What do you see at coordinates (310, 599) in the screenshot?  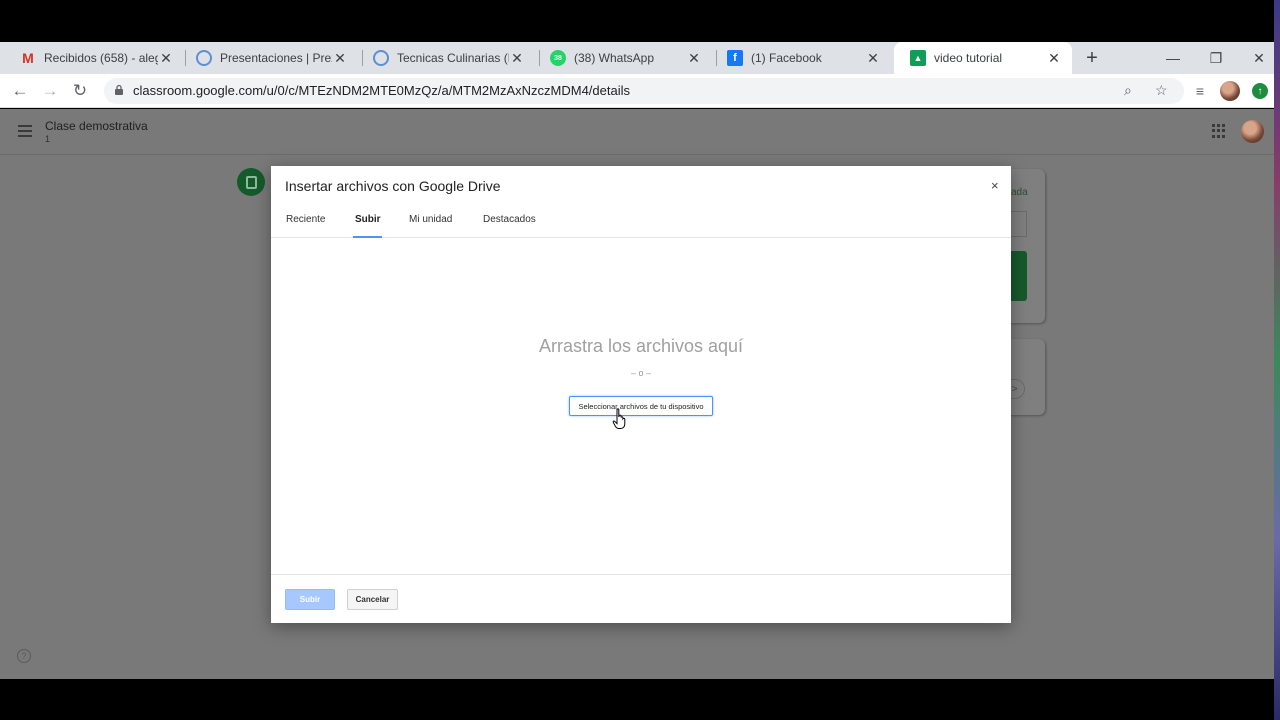 I see `upload-button: Subir` at bounding box center [310, 599].